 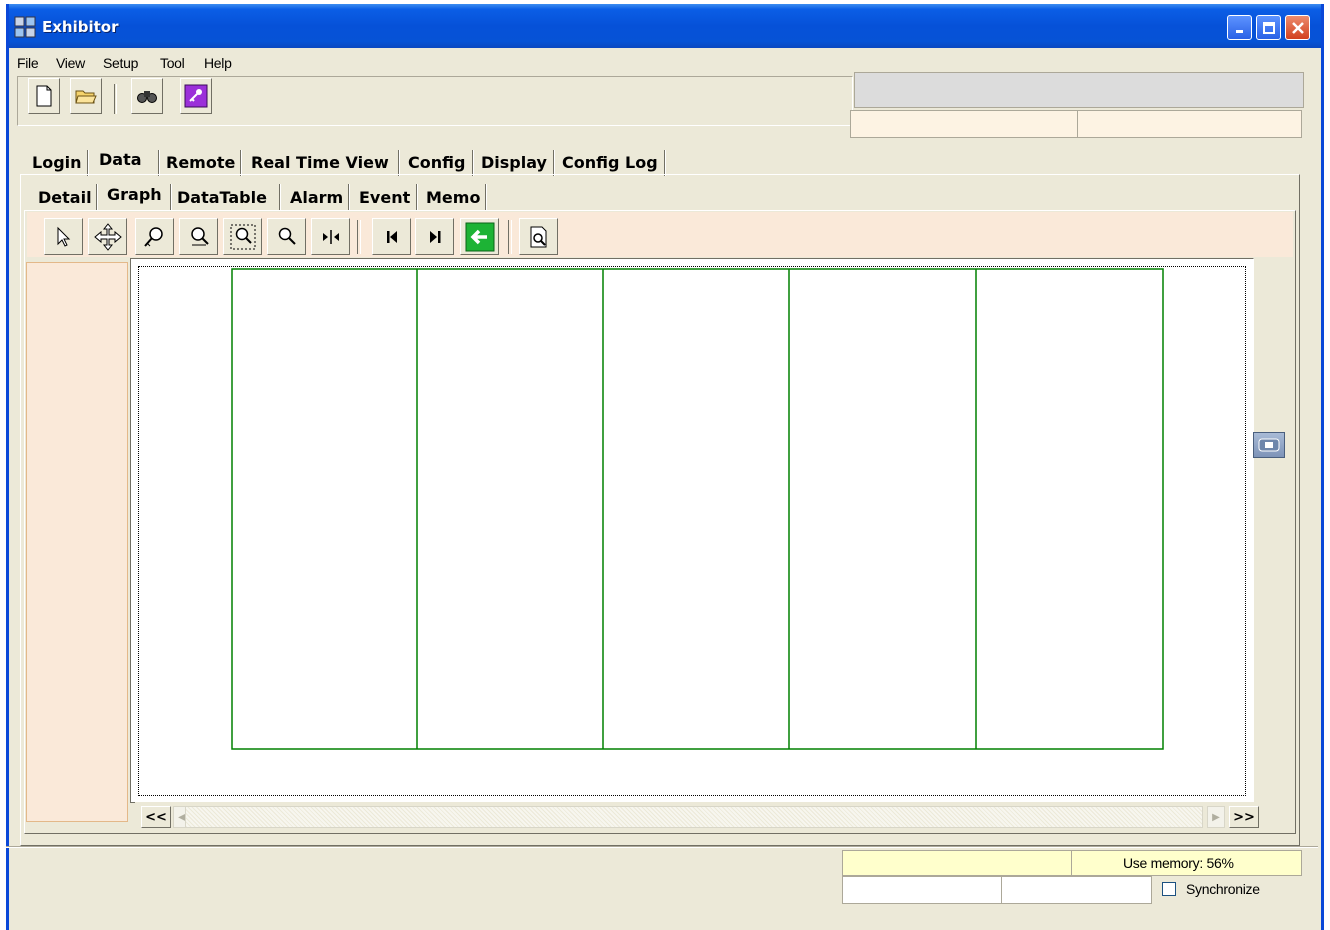 I want to click on memory-usage-text: Use memory: 56%, so click(x=1178, y=863).